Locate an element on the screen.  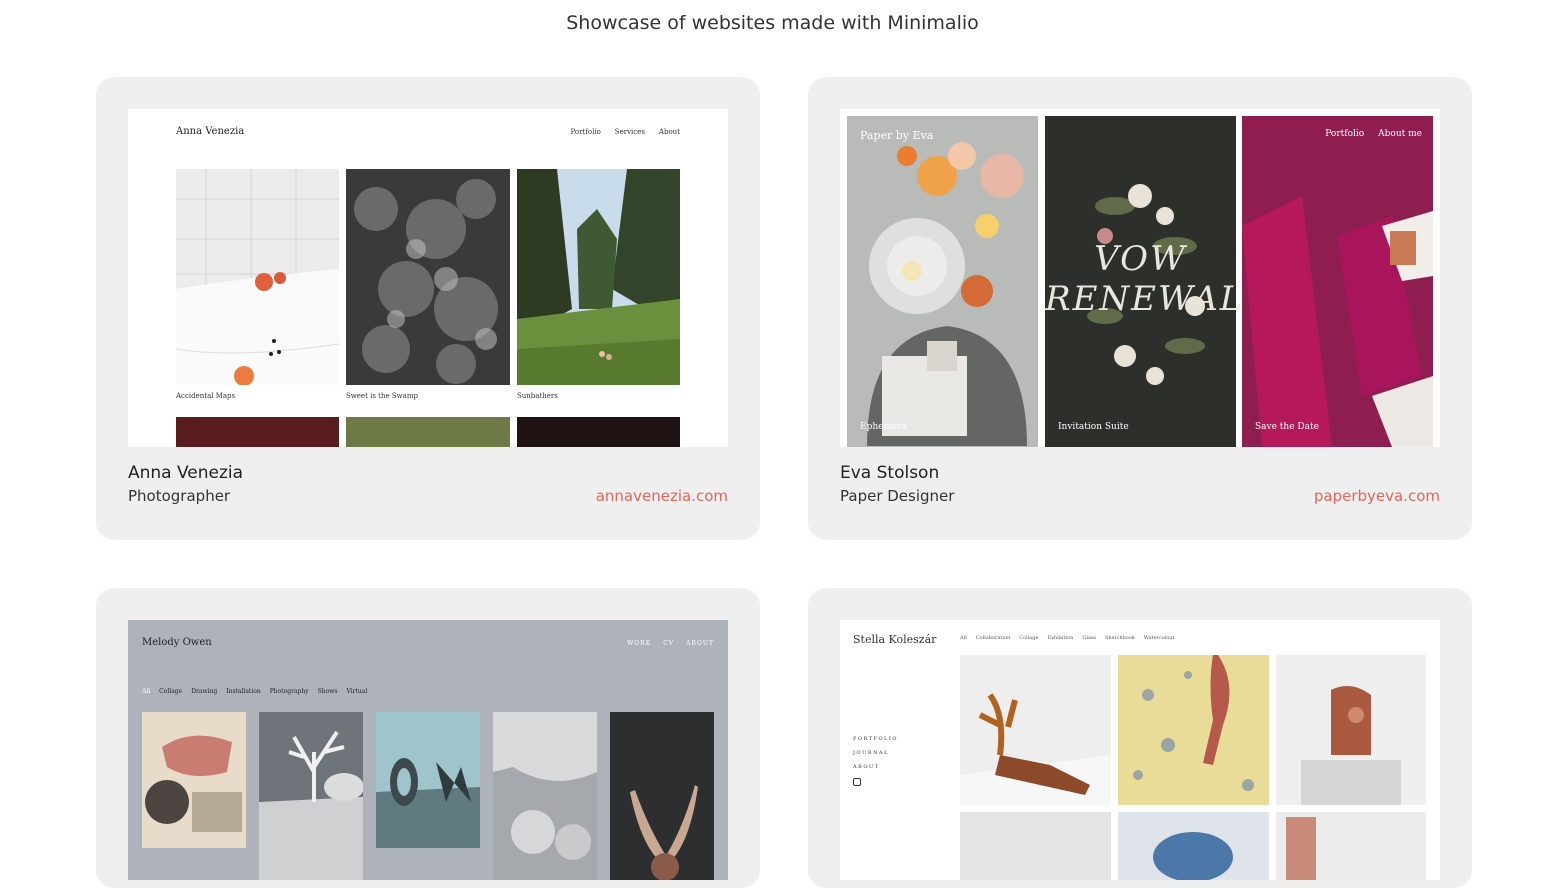
site-nav-about: About is located at coordinates (669, 132).